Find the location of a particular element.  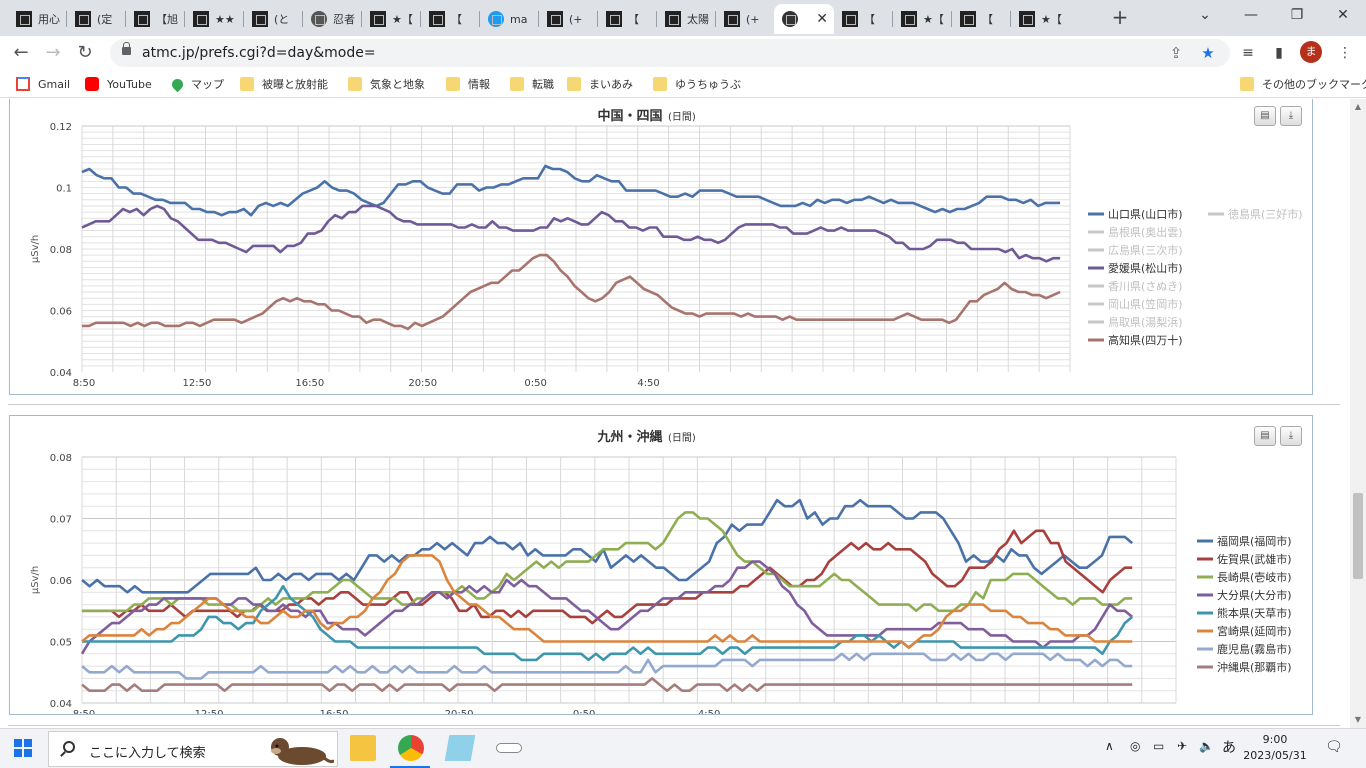

legend-item: 徳島県(三好市) is located at coordinates (1255, 214).